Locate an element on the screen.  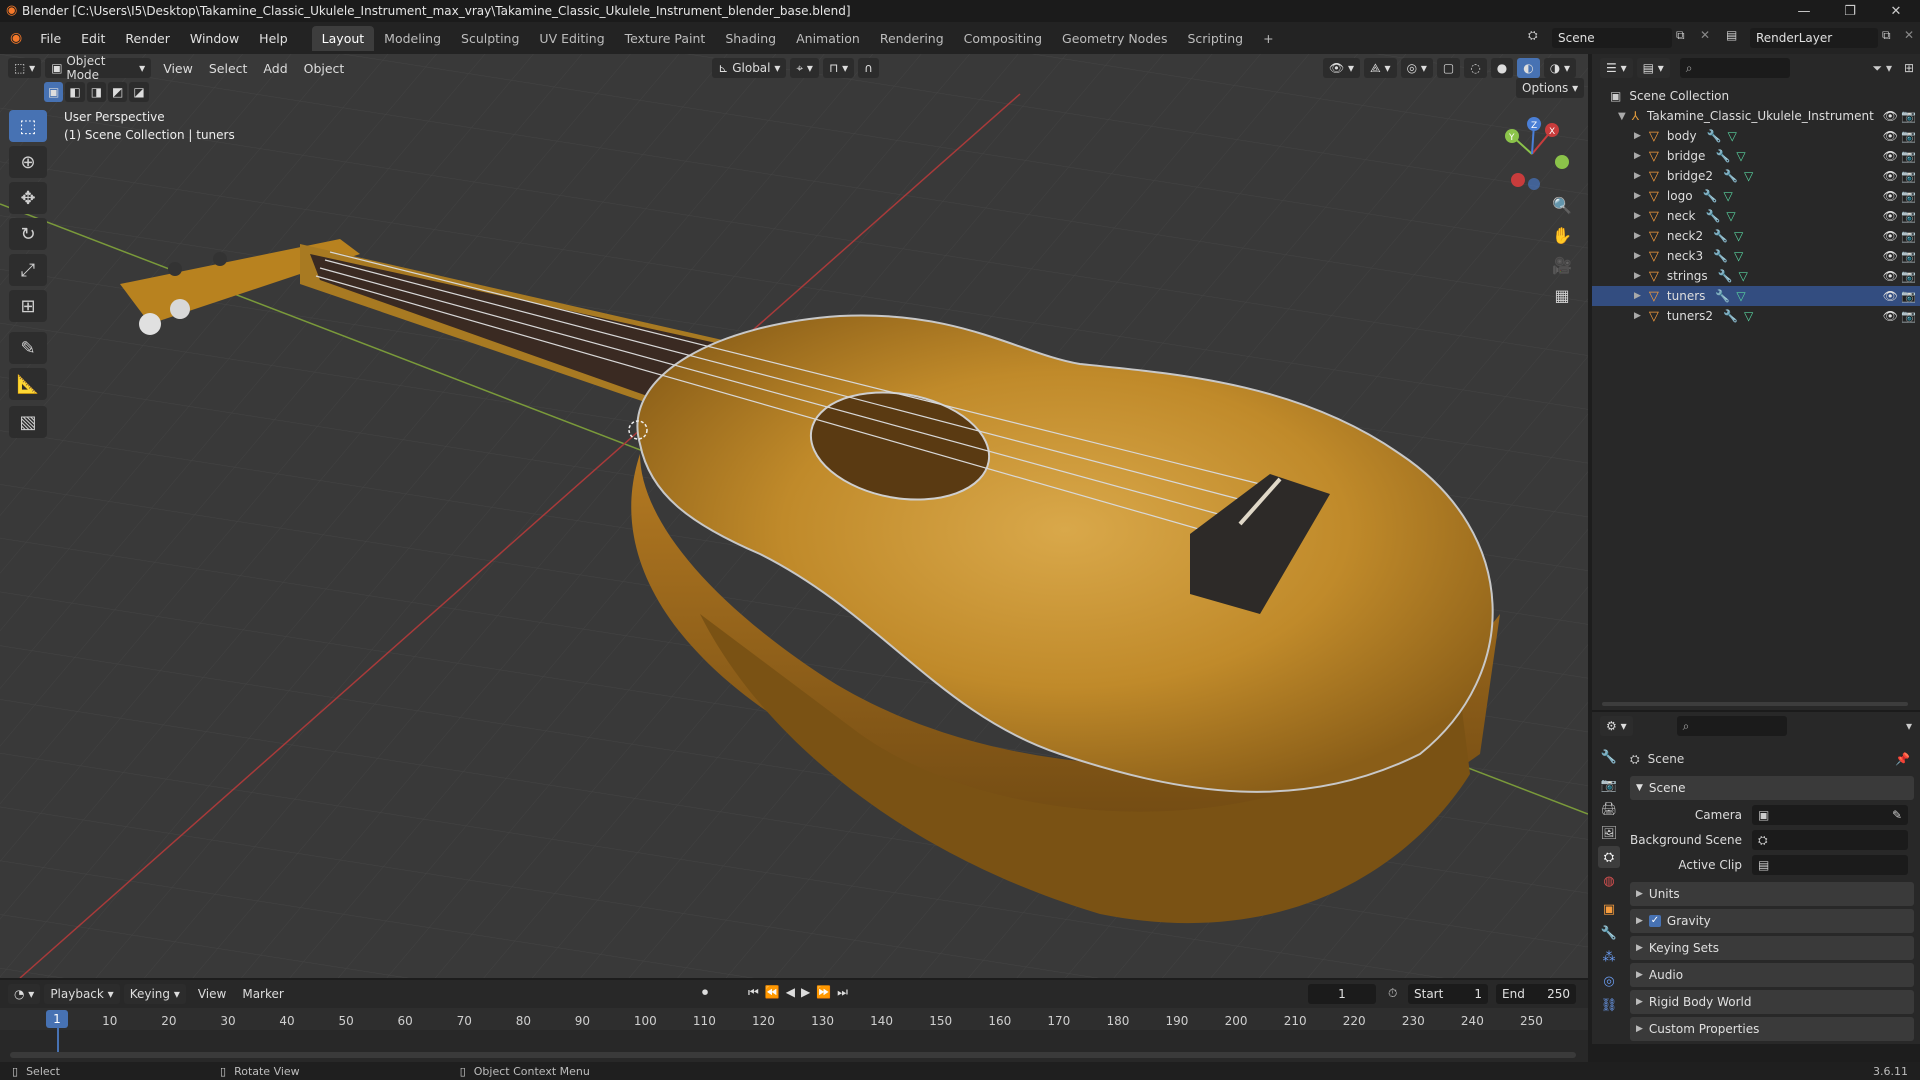
playback-controls: ⏮⏪◀▶⏩⏭ is located at coordinates (801, 992).